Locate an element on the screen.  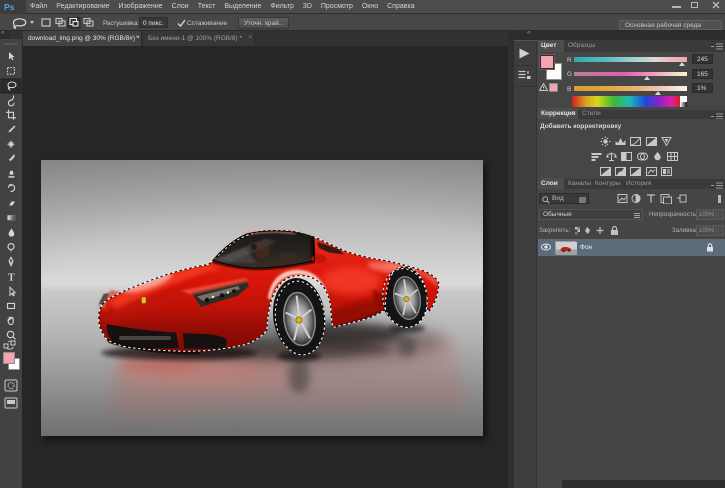
svg-text: T is located at coordinates (11, 278).